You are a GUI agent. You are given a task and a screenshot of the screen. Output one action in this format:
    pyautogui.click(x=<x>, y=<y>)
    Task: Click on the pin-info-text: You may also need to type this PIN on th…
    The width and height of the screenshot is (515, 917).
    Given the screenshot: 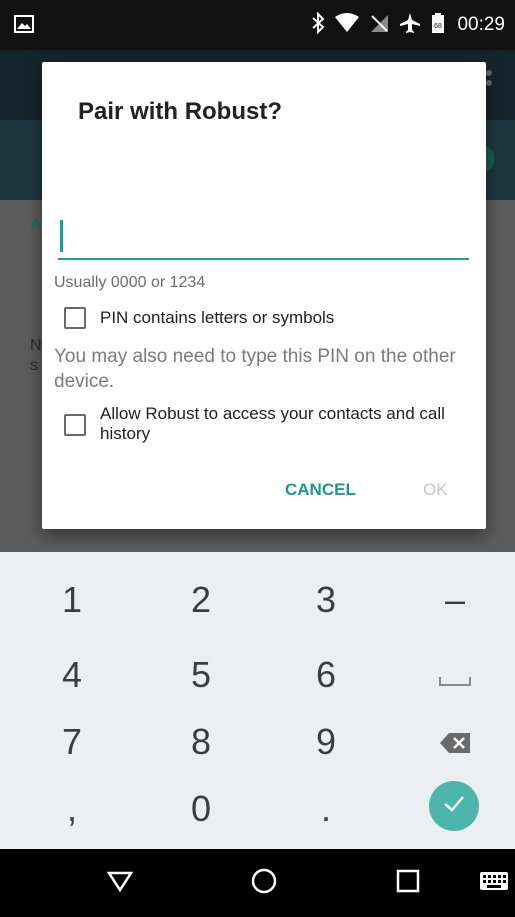 What is the action you would take?
    pyautogui.click(x=255, y=369)
    